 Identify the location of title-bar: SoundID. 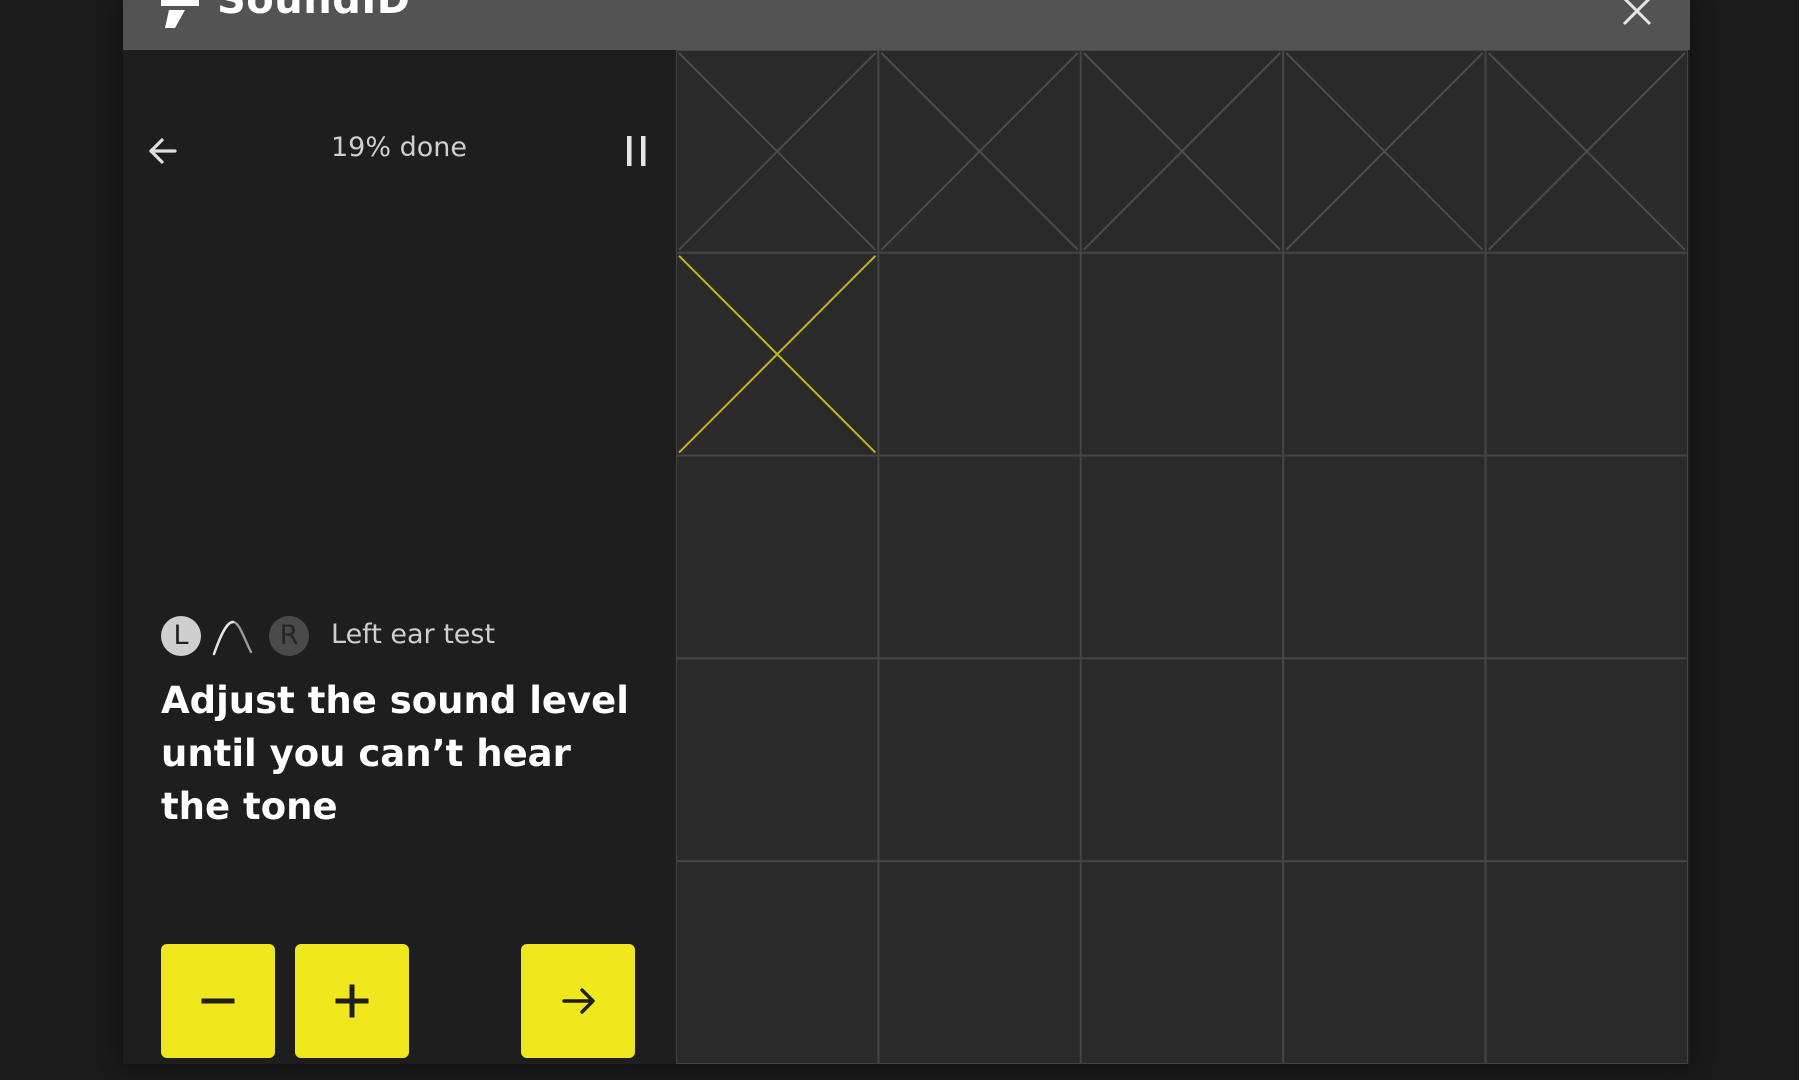
(906, 25).